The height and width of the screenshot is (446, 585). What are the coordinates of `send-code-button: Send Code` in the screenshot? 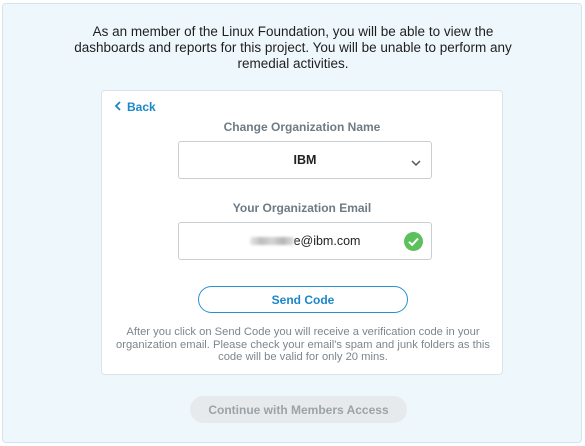 It's located at (303, 299).